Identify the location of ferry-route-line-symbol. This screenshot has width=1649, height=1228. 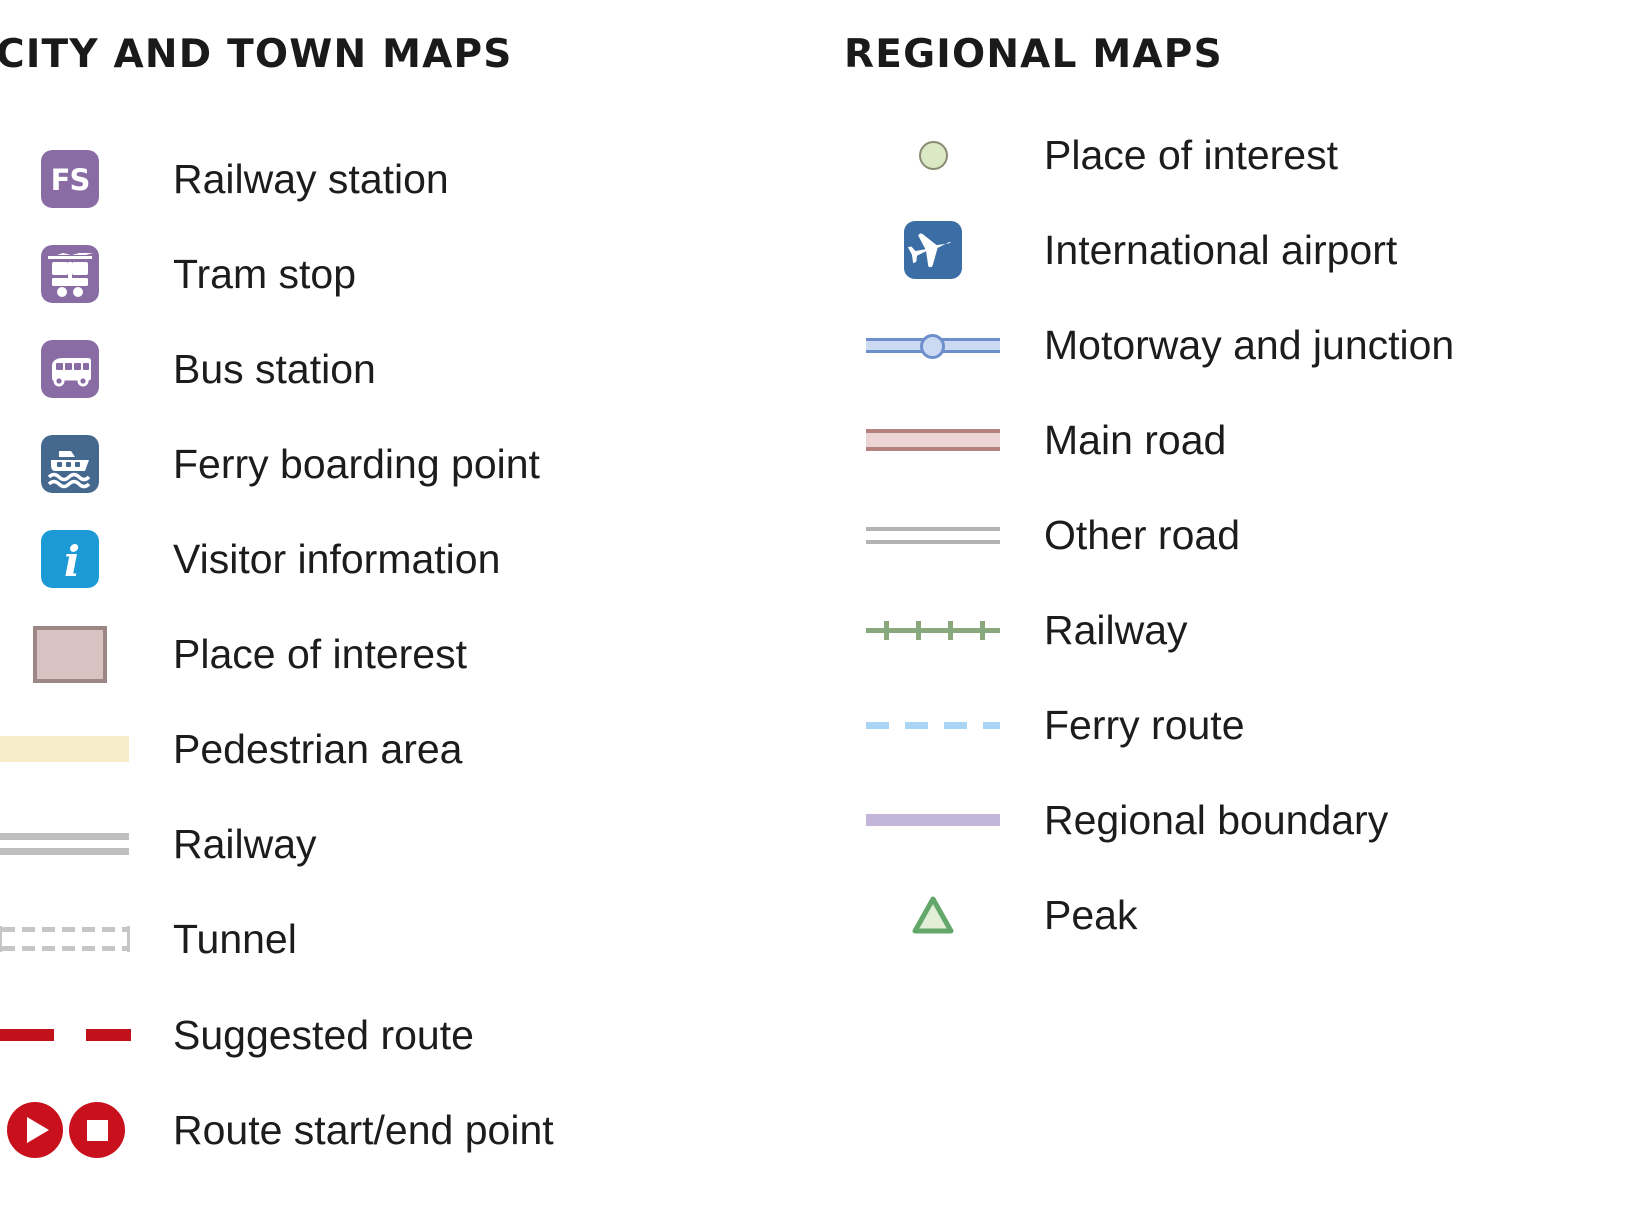
(933, 725).